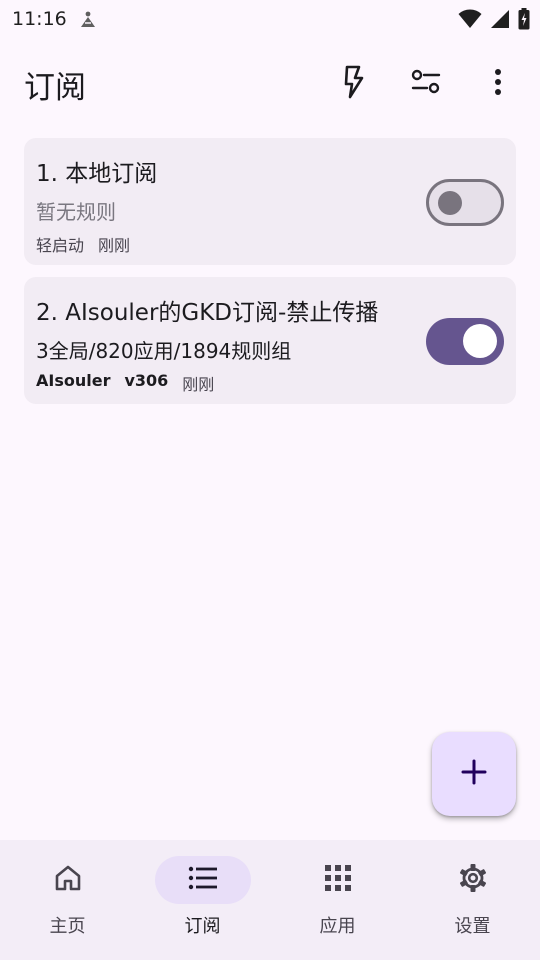 The height and width of the screenshot is (960, 540). What do you see at coordinates (39, 19) in the screenshot?
I see `status-time: 11:16` at bounding box center [39, 19].